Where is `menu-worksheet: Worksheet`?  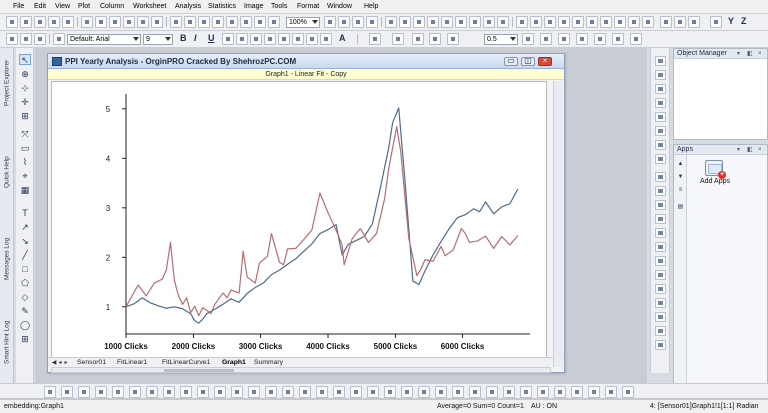 menu-worksheet: Worksheet is located at coordinates (149, 6).